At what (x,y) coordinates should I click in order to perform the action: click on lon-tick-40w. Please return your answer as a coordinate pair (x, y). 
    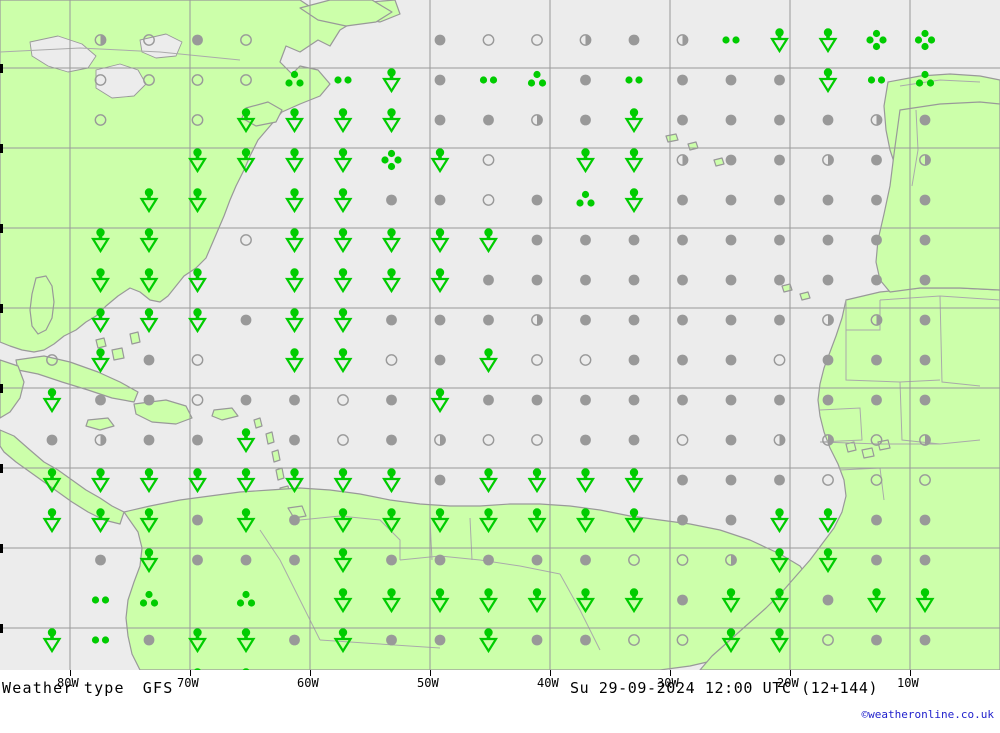
    Looking at the image, I should click on (550, 673).